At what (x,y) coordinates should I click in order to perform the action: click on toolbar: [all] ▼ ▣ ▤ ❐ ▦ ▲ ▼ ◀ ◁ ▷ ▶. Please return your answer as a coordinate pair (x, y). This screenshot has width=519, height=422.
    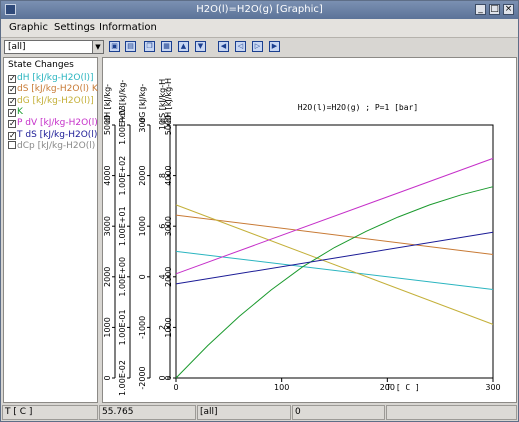
    Looking at the image, I should click on (259, 47).